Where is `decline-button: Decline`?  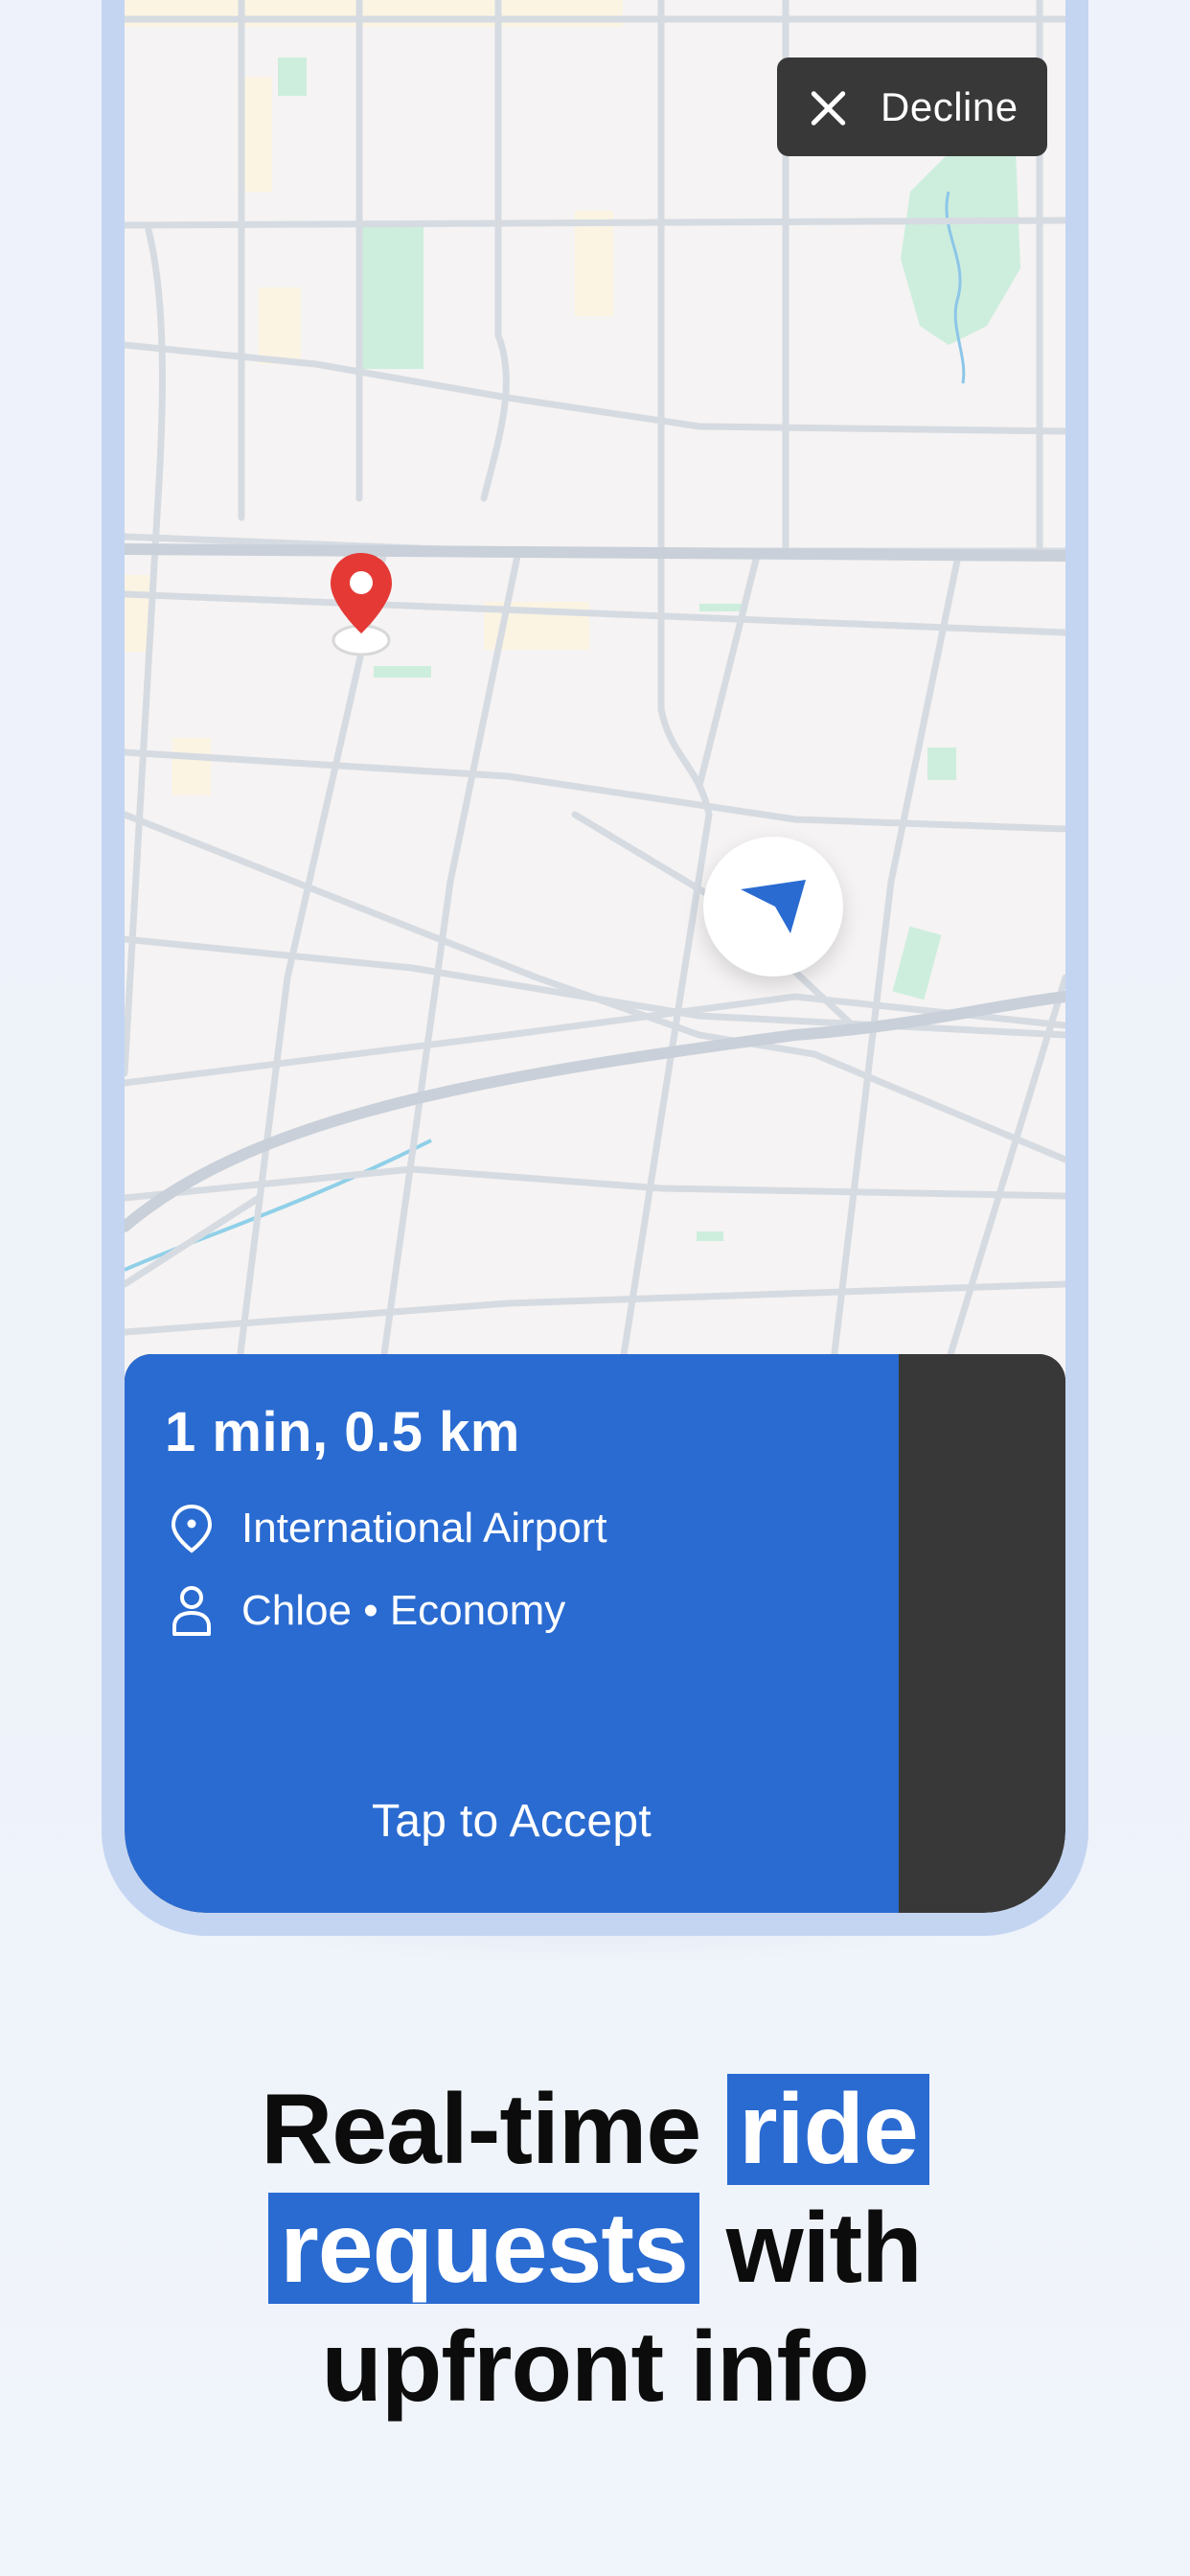 decline-button: Decline is located at coordinates (912, 107).